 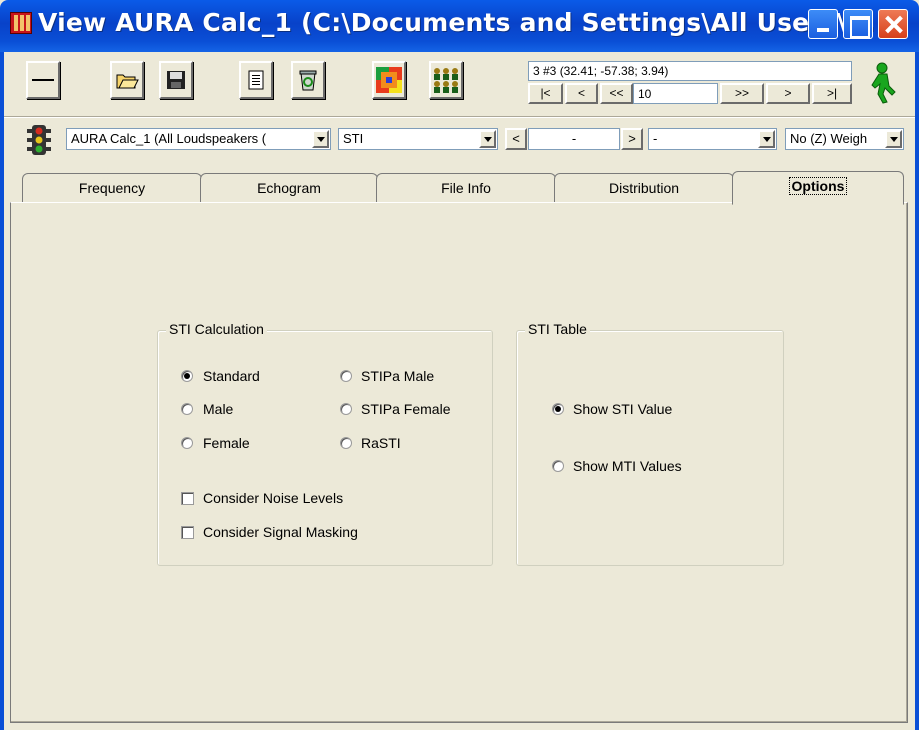 I want to click on sti-table-group, so click(x=650, y=448).